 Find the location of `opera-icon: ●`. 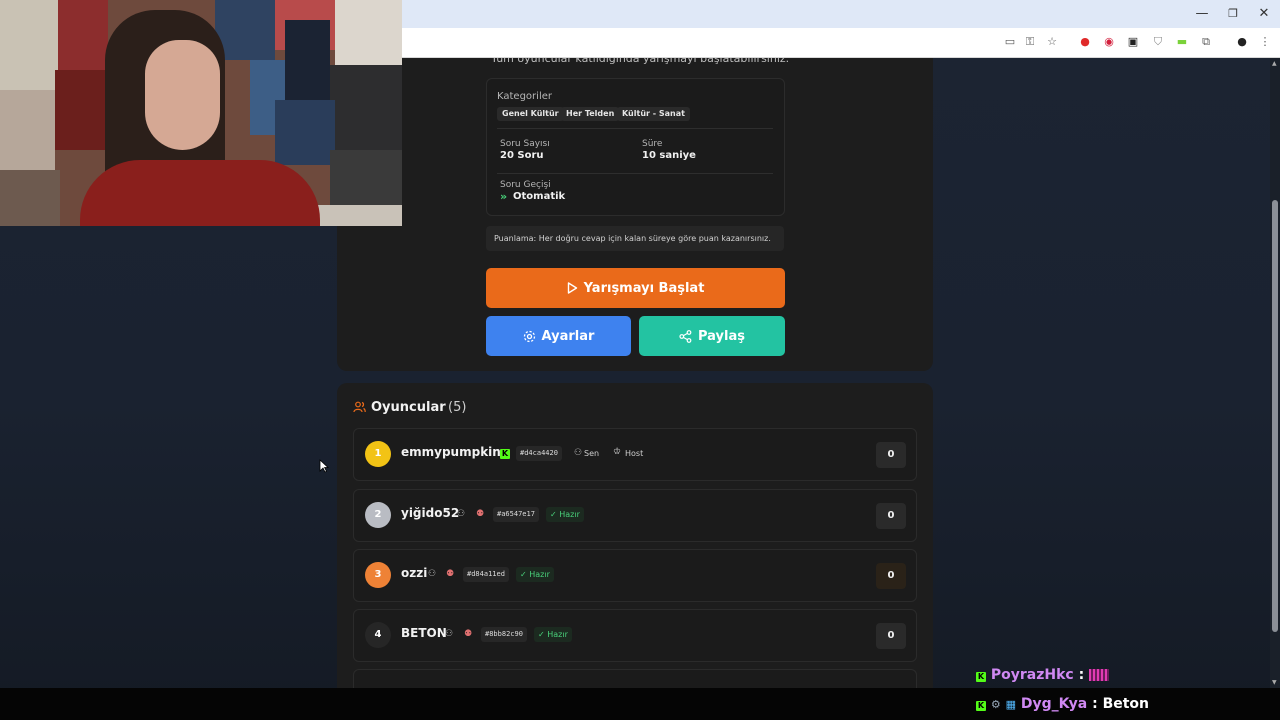

opera-icon: ● is located at coordinates (1085, 42).